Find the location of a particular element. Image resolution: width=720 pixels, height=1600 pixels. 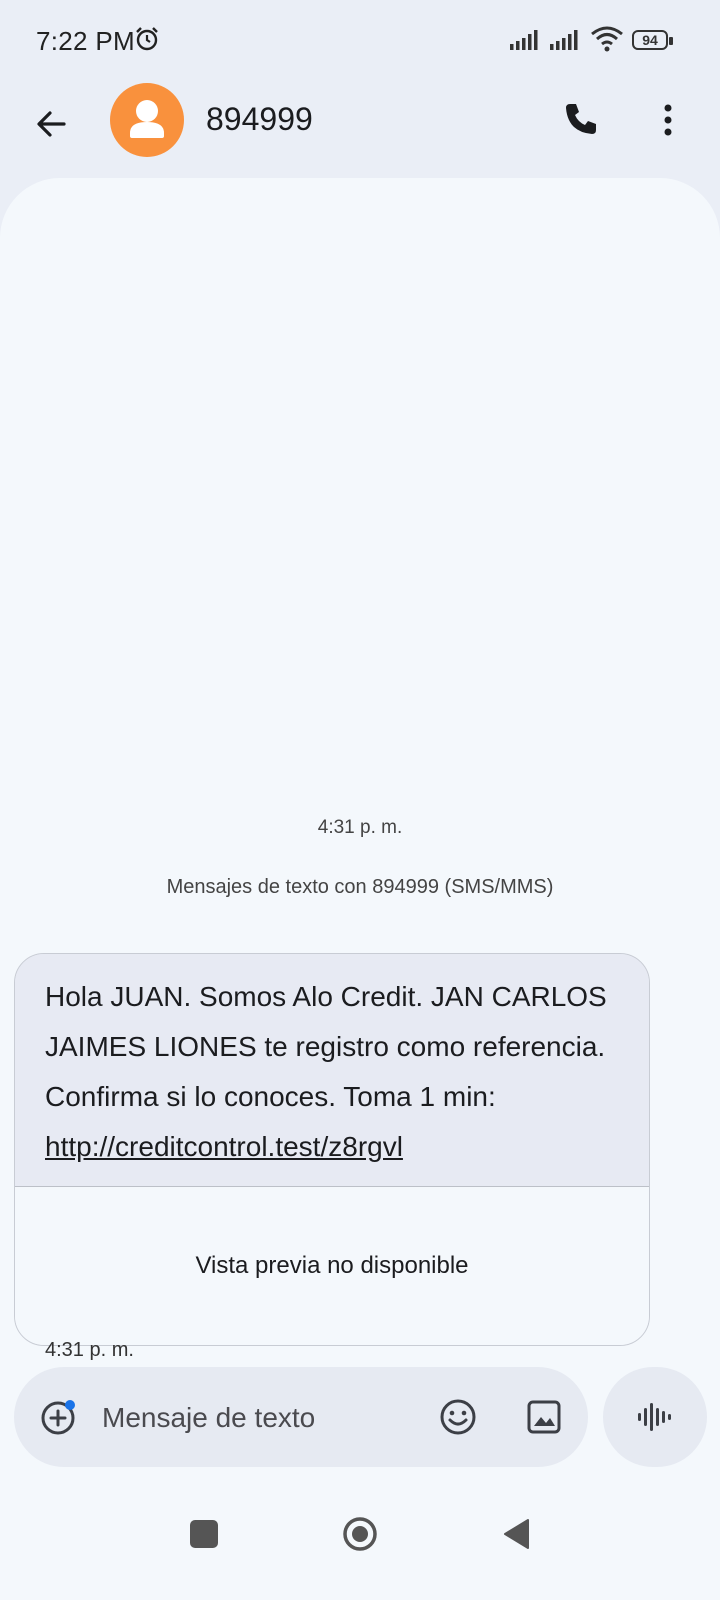

status-bar: 7:22 PM 94 is located at coordinates (360, 40).